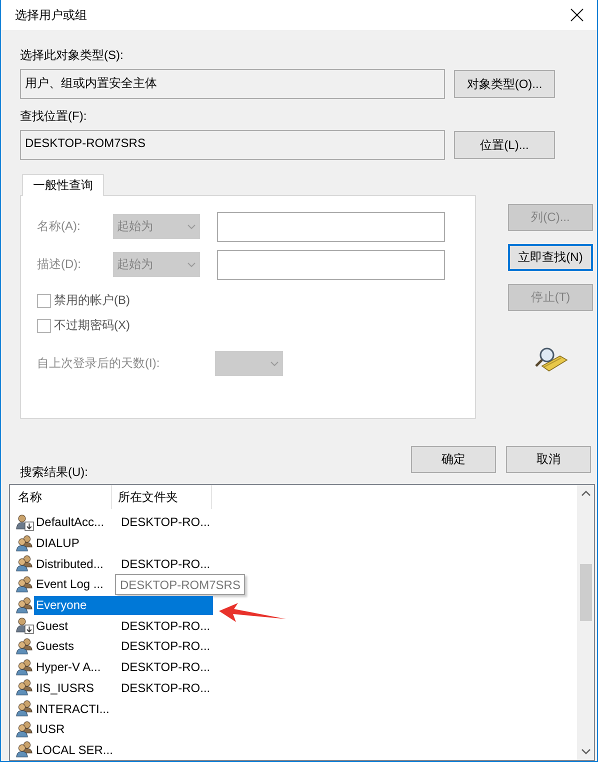 The image size is (614, 766). Describe the element at coordinates (162, 497) in the screenshot. I see `column-header: 所在文件夹` at that location.